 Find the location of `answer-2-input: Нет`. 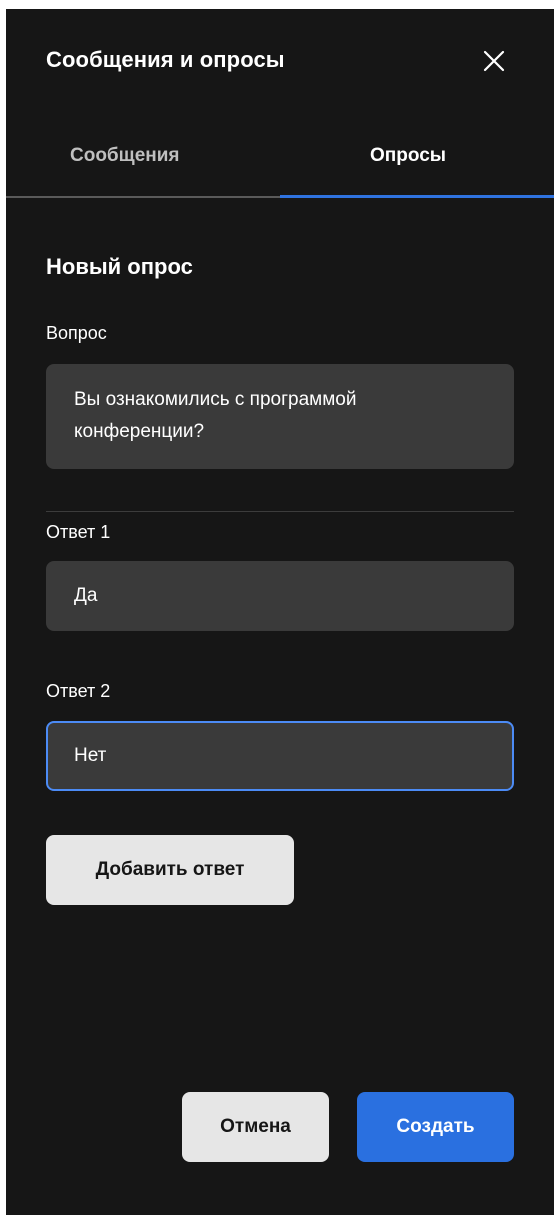

answer-2-input: Нет is located at coordinates (280, 756).